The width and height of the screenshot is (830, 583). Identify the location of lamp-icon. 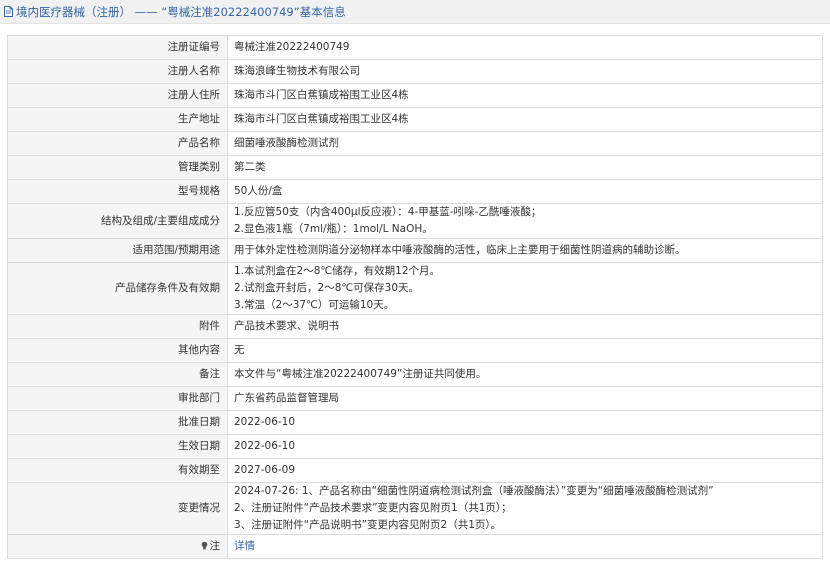
(204, 544).